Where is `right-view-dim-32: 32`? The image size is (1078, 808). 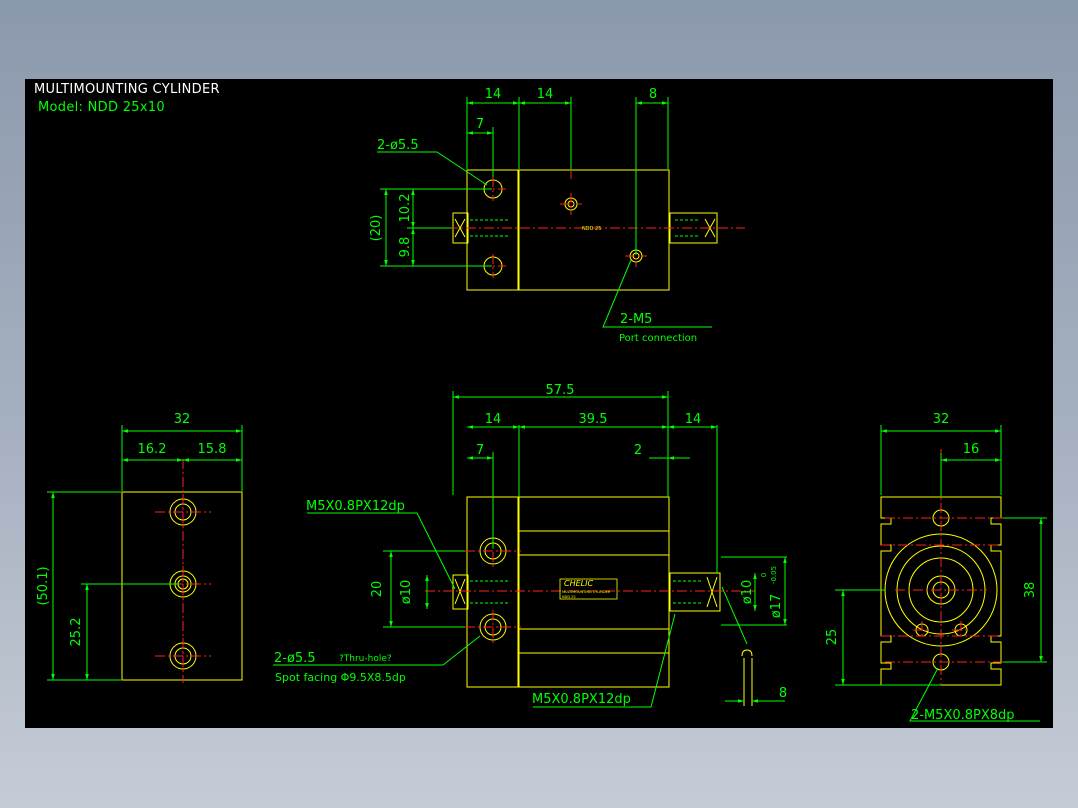 right-view-dim-32: 32 is located at coordinates (941, 419).